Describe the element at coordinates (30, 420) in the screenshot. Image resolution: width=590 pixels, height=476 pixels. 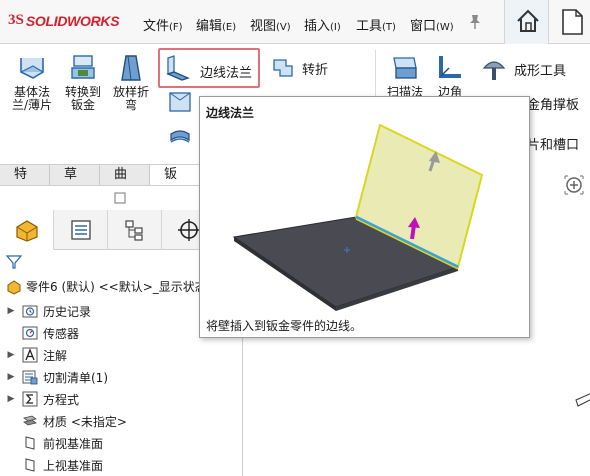
I see `material-icon` at that location.